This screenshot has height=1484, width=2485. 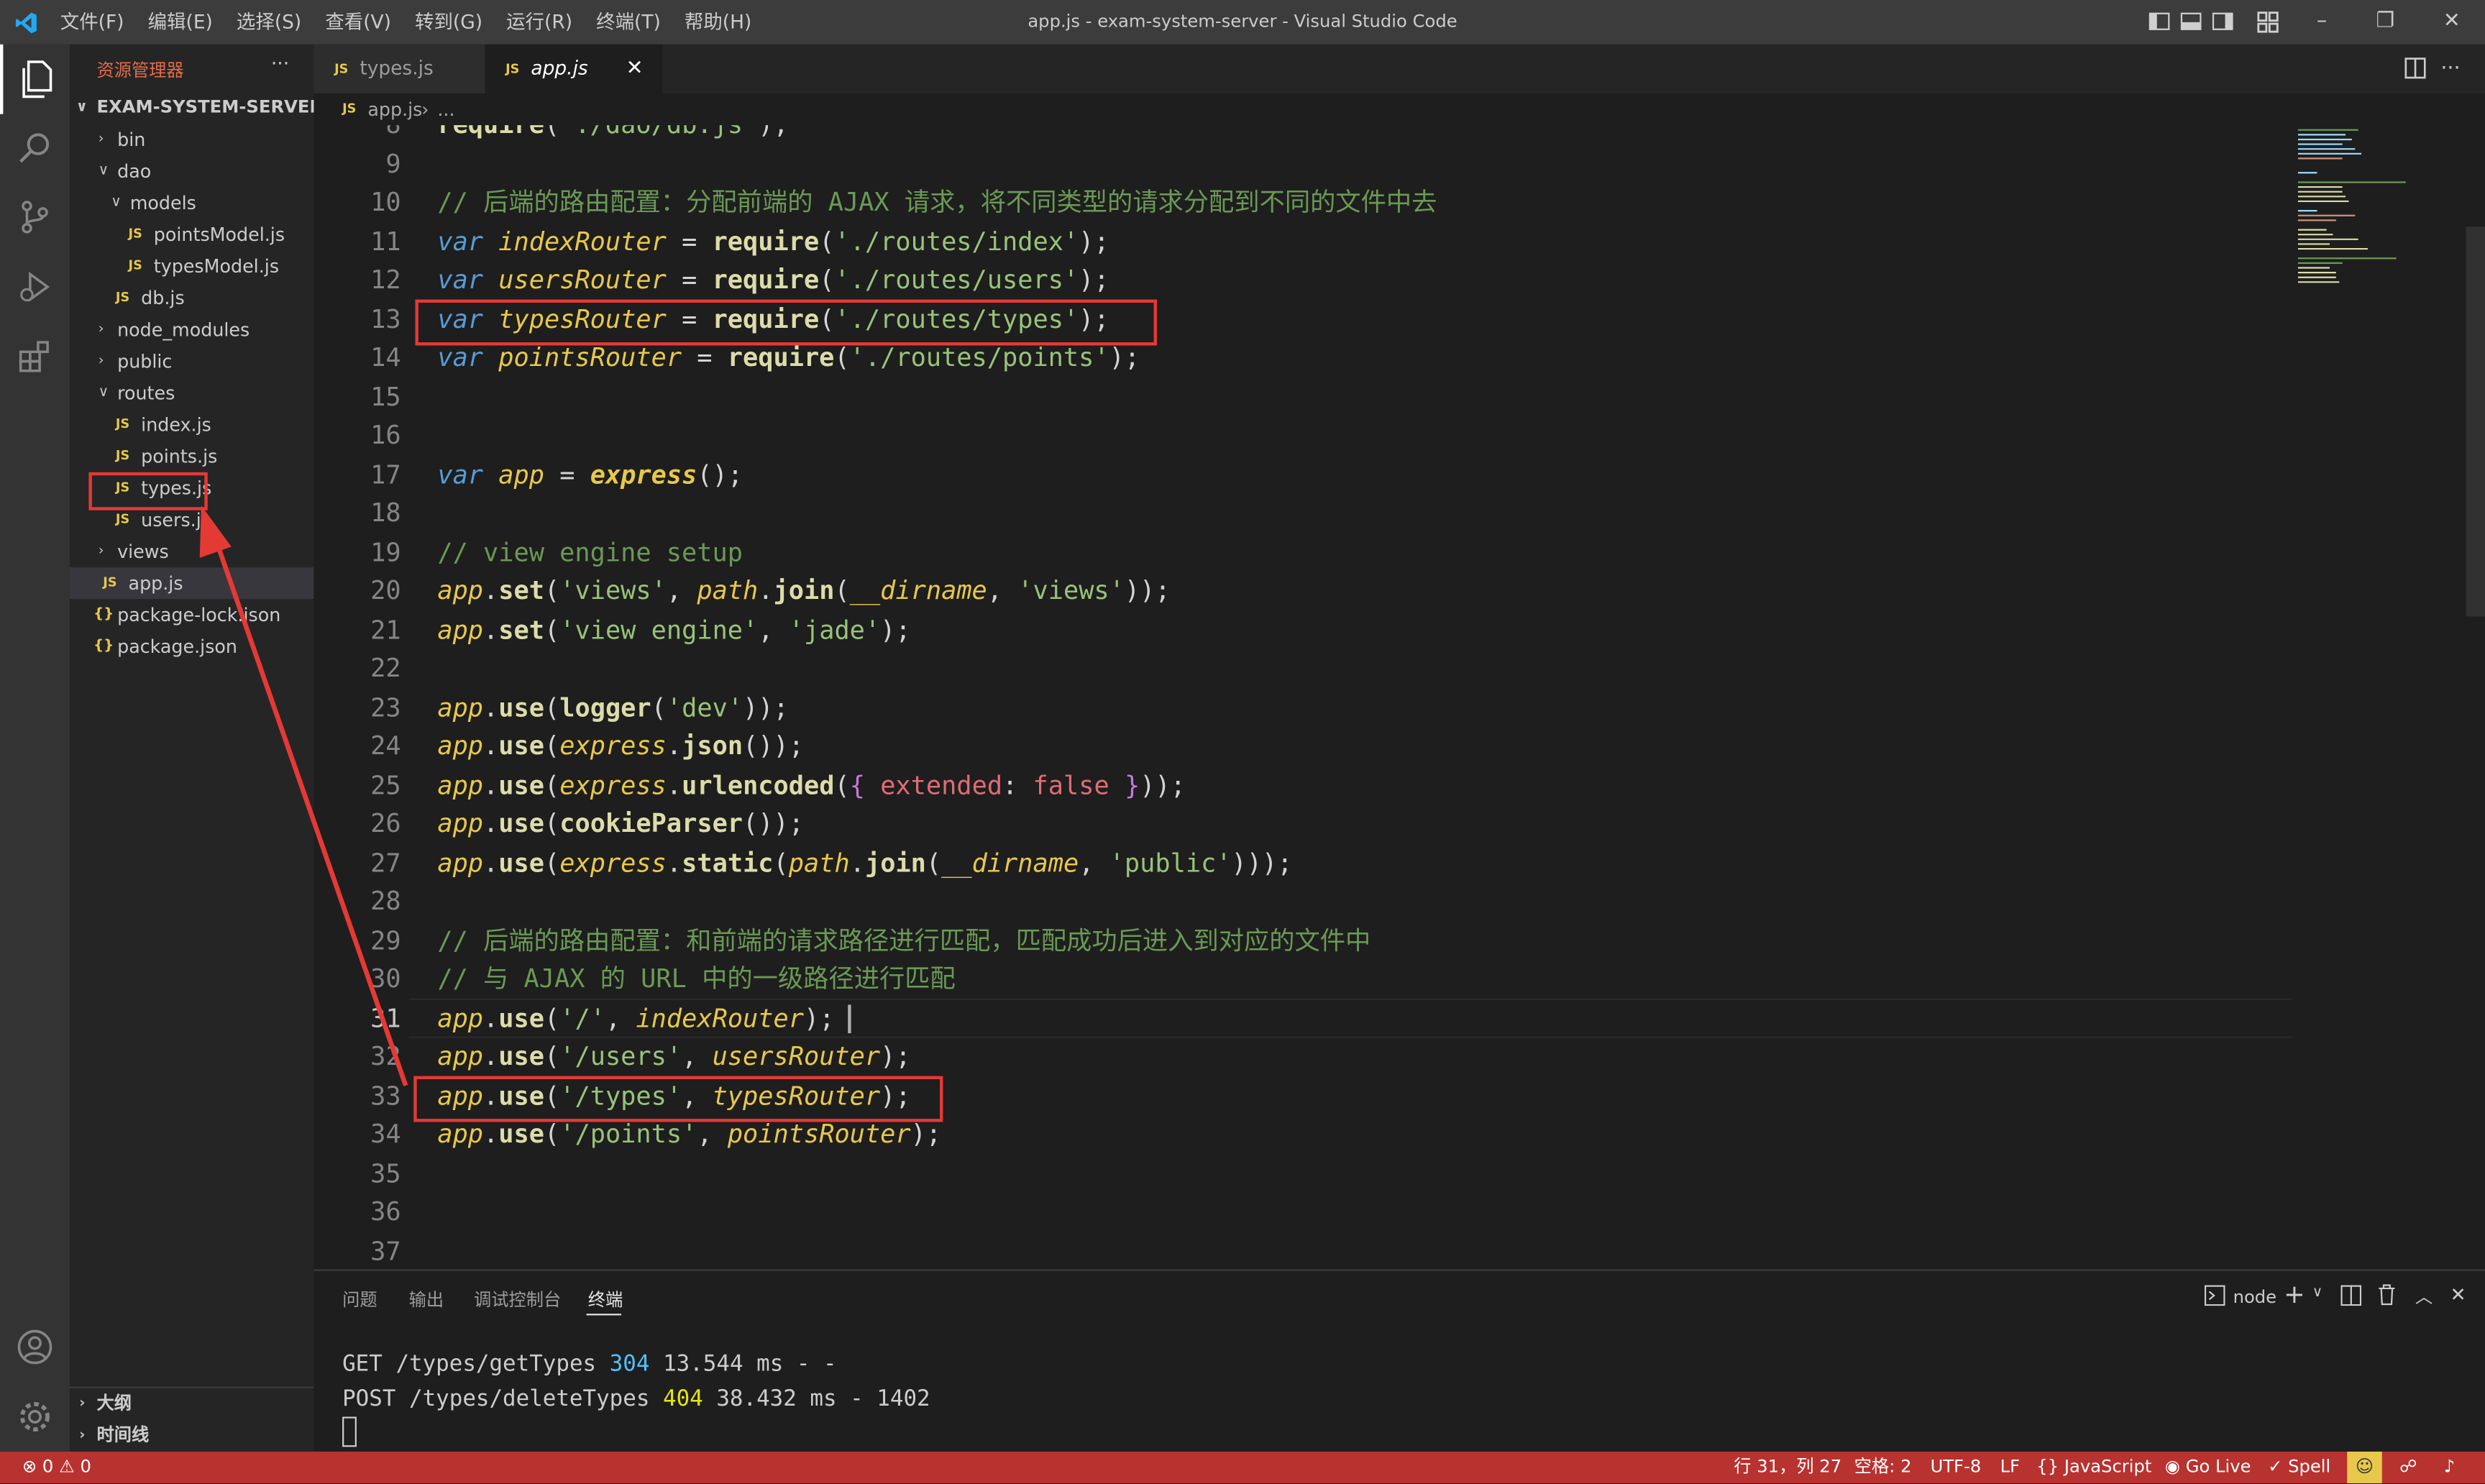 What do you see at coordinates (1883, 1467) in the screenshot?
I see `indentation: 空格: 2` at bounding box center [1883, 1467].